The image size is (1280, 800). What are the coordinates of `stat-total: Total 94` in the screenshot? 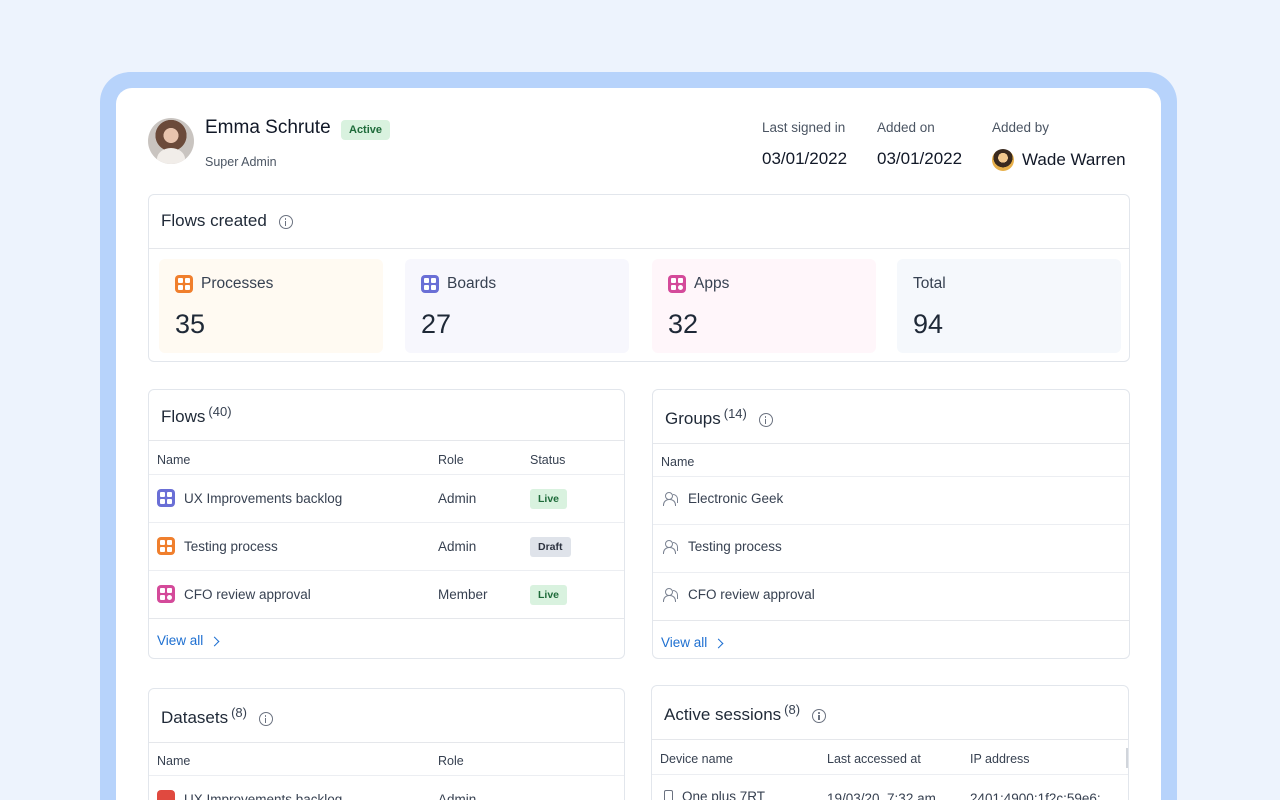 It's located at (1009, 306).